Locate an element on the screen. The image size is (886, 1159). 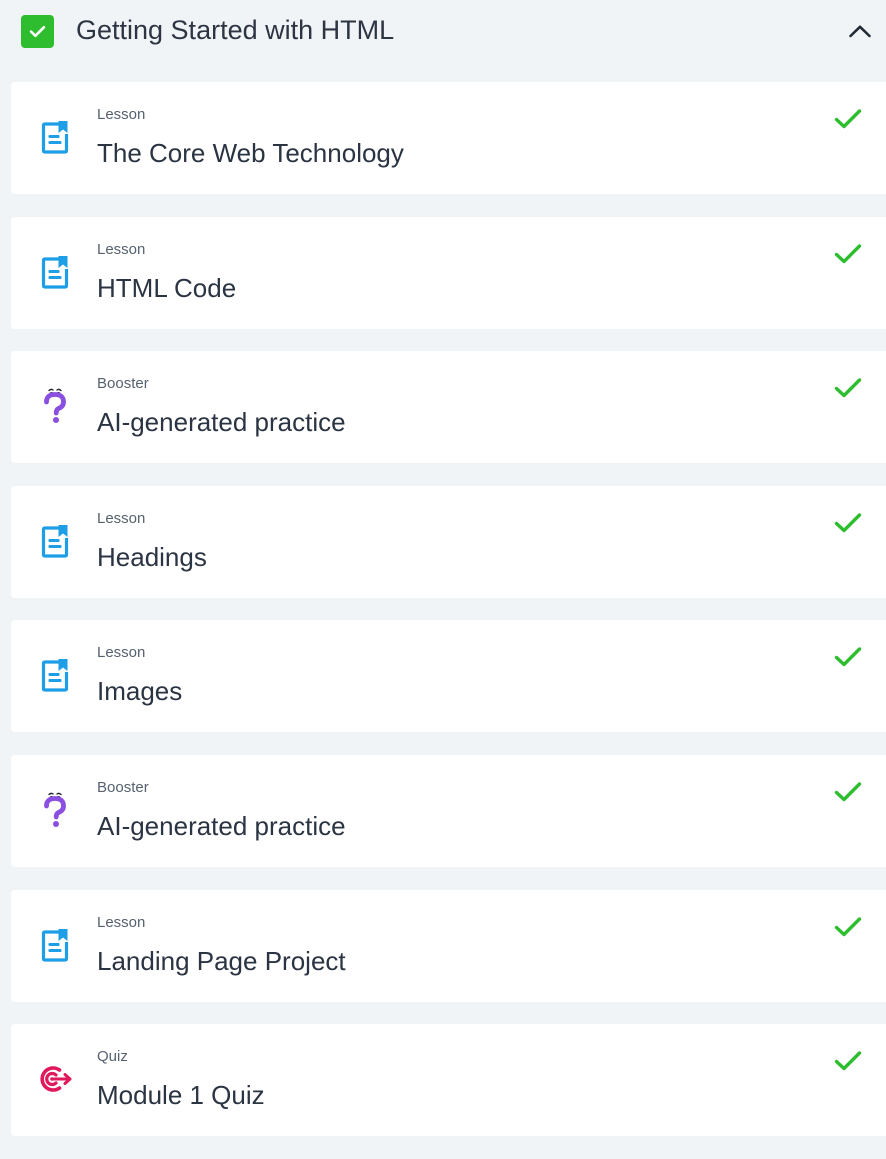
item-title: Headings is located at coordinates (152, 556).